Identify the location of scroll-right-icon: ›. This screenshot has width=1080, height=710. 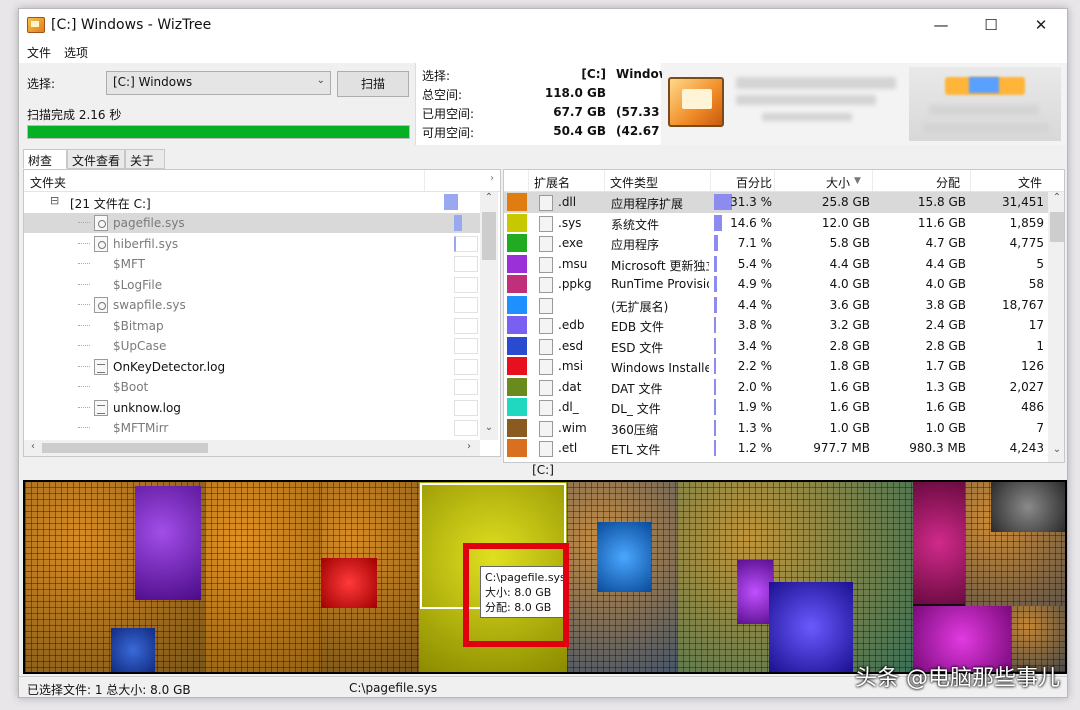
(469, 446).